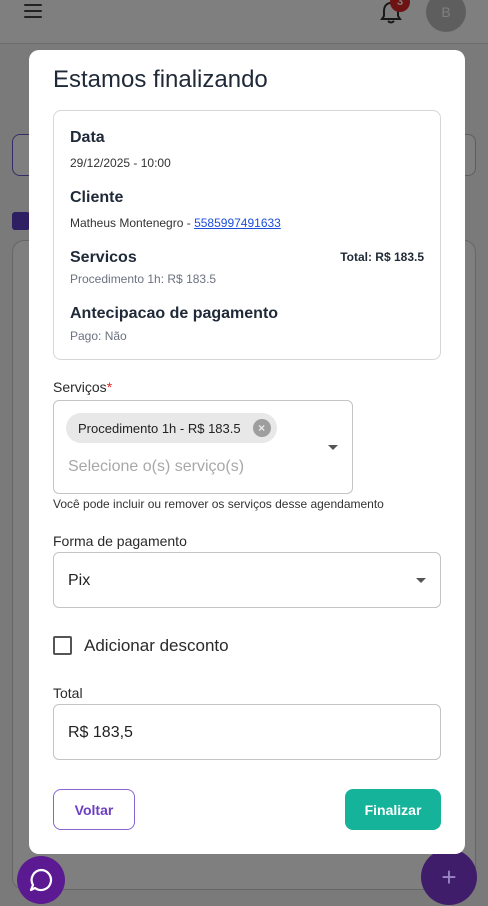 The height and width of the screenshot is (906, 488). What do you see at coordinates (132, 223) in the screenshot?
I see `client-name: Matheus Montenegro -` at bounding box center [132, 223].